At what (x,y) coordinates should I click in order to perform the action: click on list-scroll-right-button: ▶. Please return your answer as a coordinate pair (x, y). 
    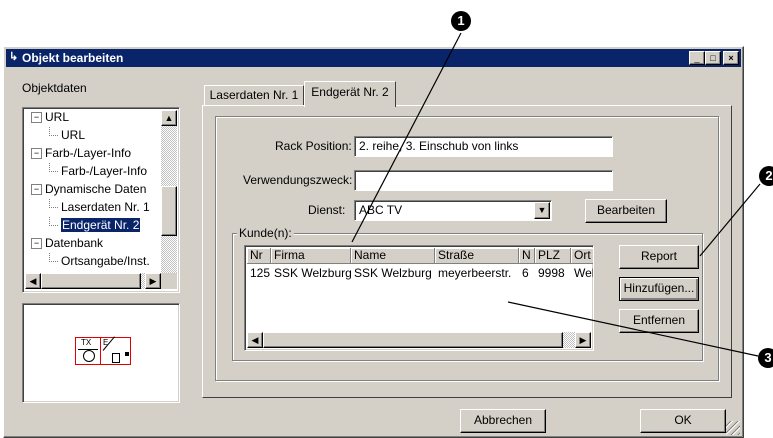
    Looking at the image, I should click on (583, 340).